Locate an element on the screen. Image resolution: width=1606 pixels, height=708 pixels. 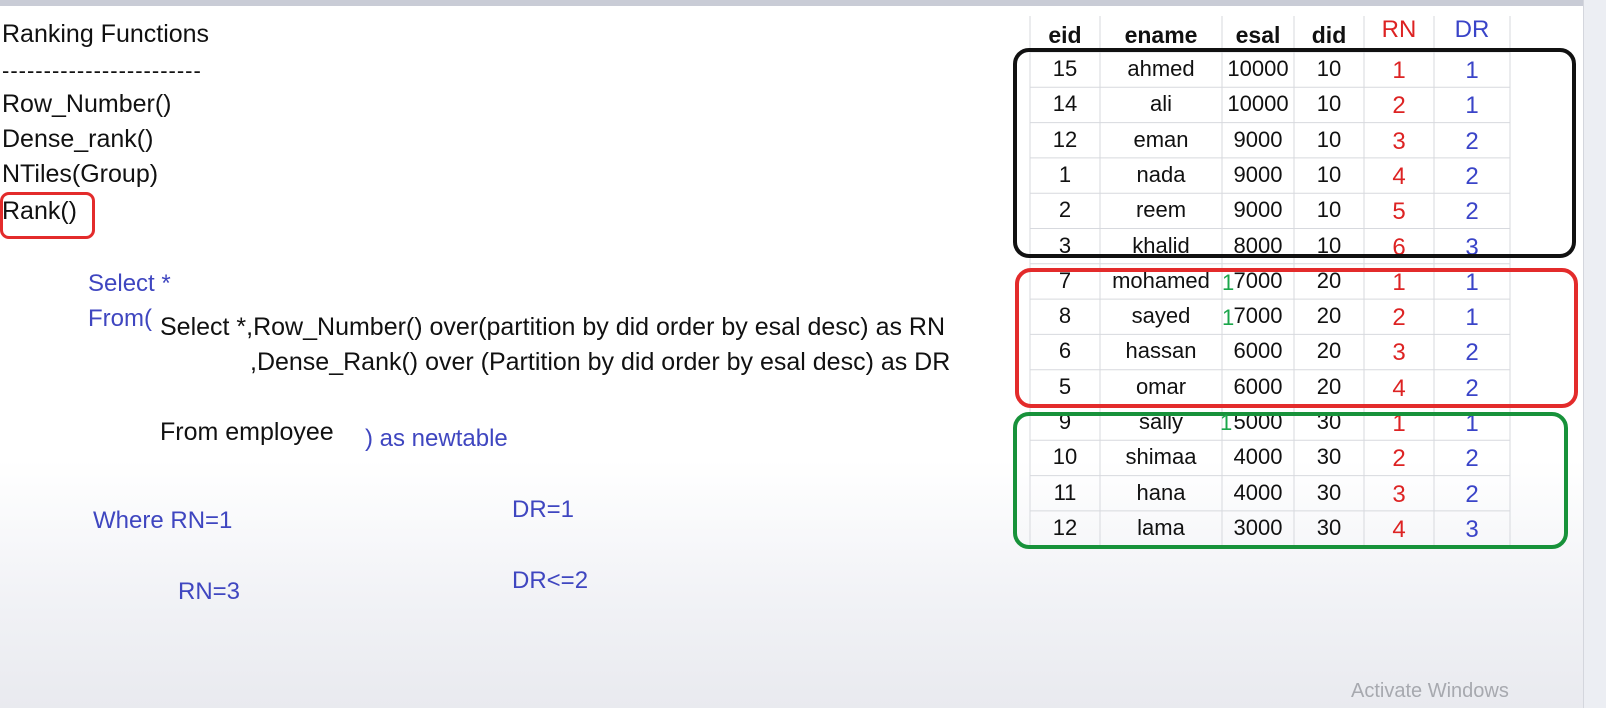
header-dr: DR is located at coordinates (1472, 29).